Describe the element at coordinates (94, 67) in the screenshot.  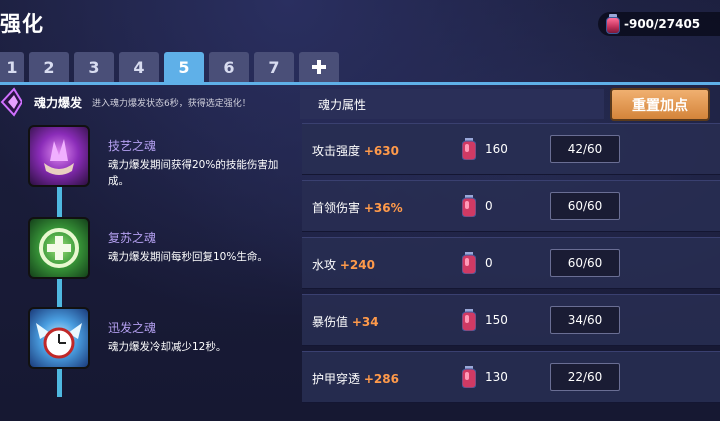
I see `tab-3: 3` at that location.